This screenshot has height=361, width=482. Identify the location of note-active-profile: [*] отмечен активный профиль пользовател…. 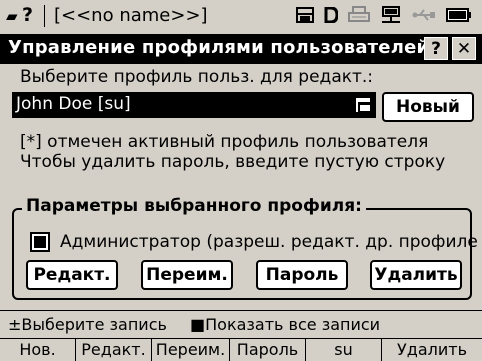
(224, 142).